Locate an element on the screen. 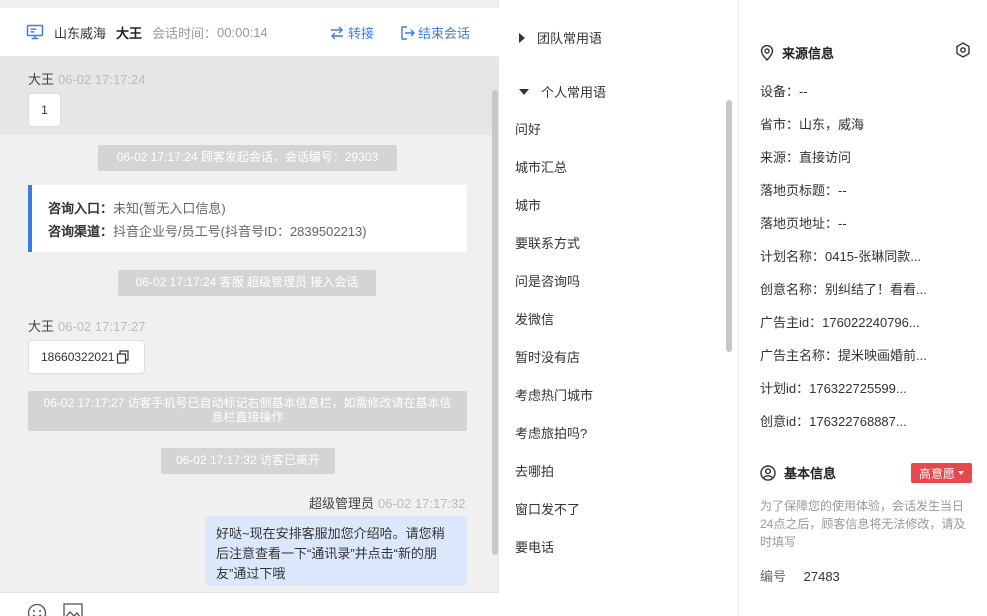  personal-phrases-group: 个人常用语 is located at coordinates (562, 91).